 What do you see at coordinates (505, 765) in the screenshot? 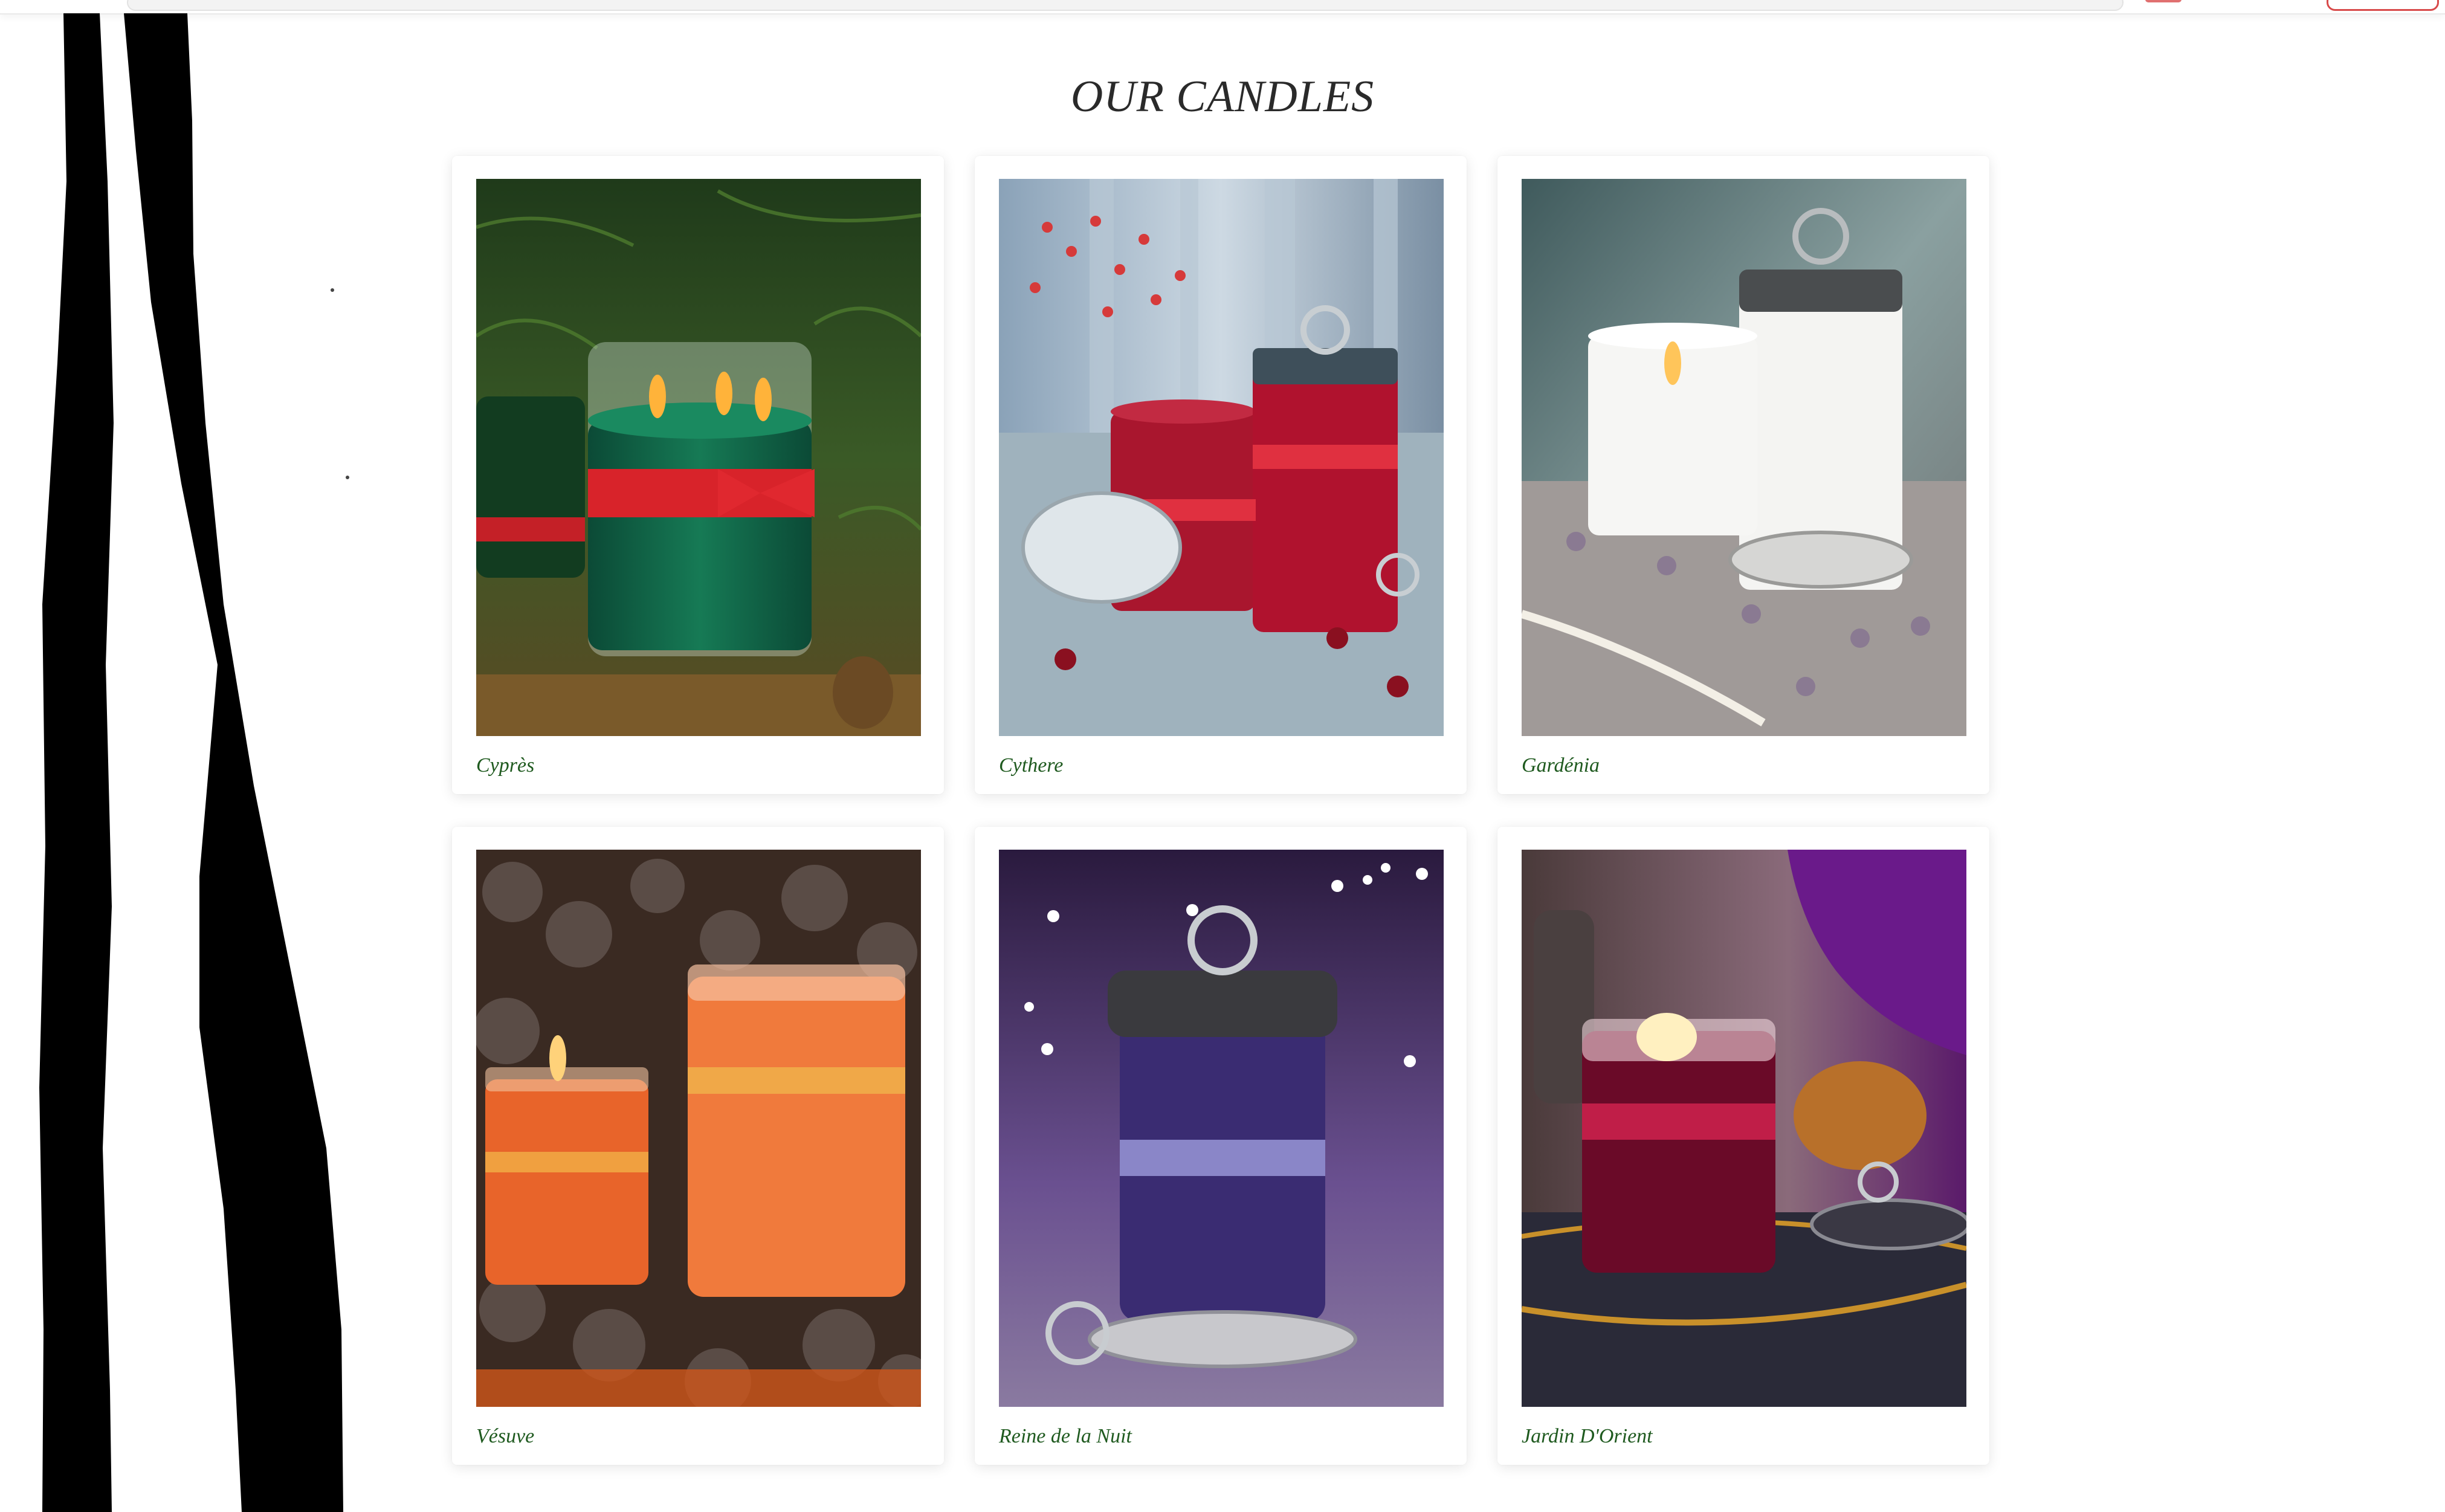
I see `candle-name: Cyprès` at bounding box center [505, 765].